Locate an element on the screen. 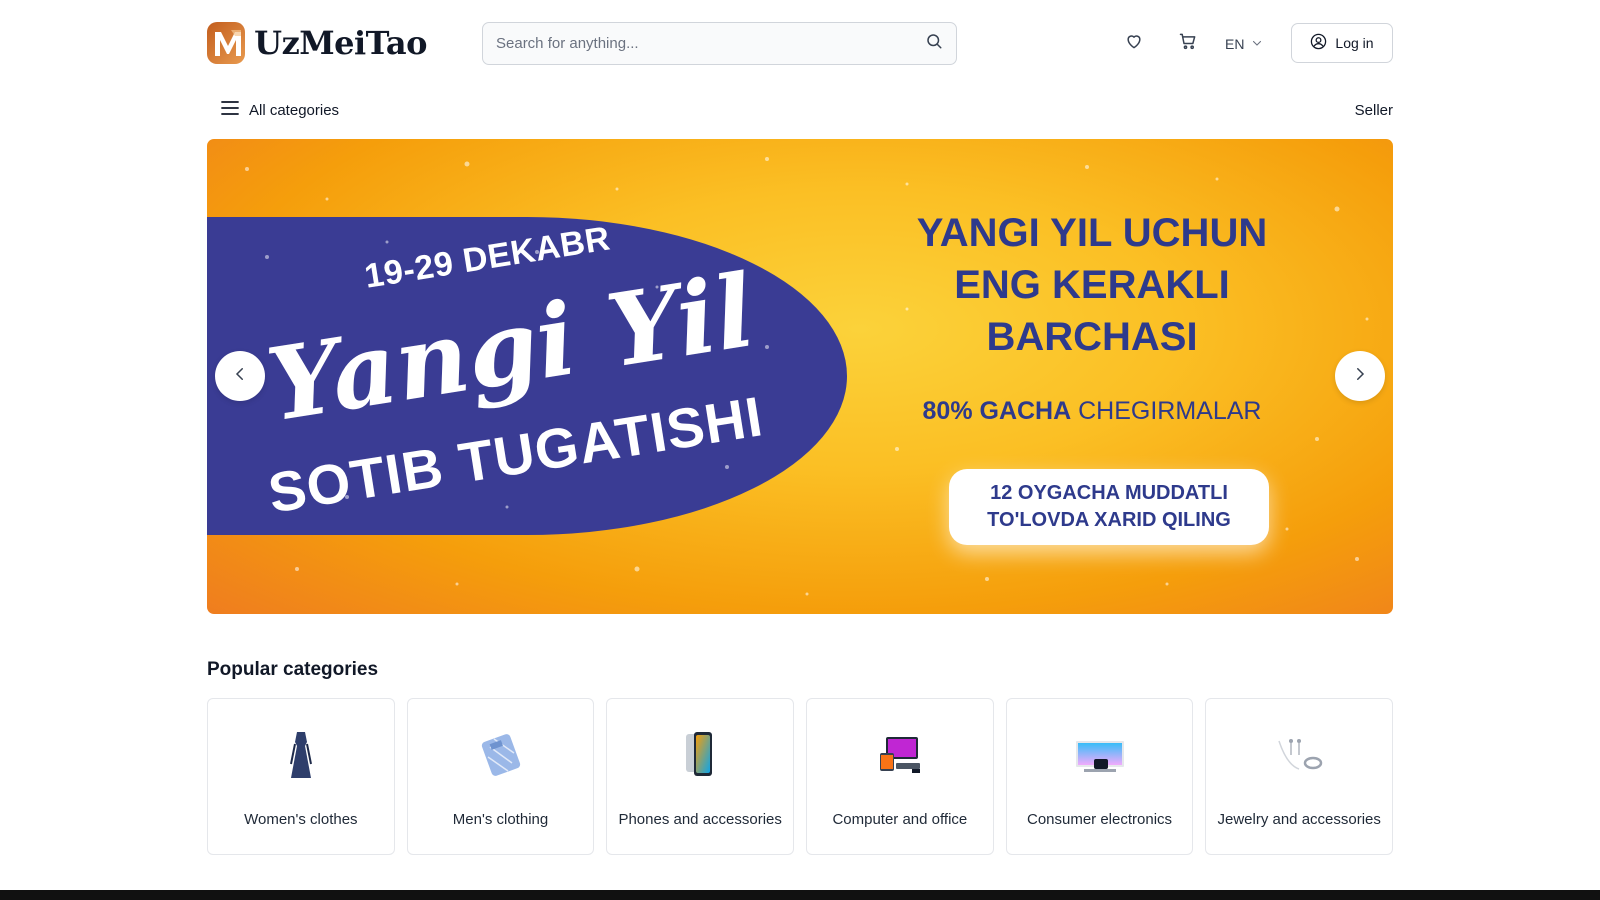 Image resolution: width=1600 pixels, height=900 pixels. heart-icon is located at coordinates (1134, 43).